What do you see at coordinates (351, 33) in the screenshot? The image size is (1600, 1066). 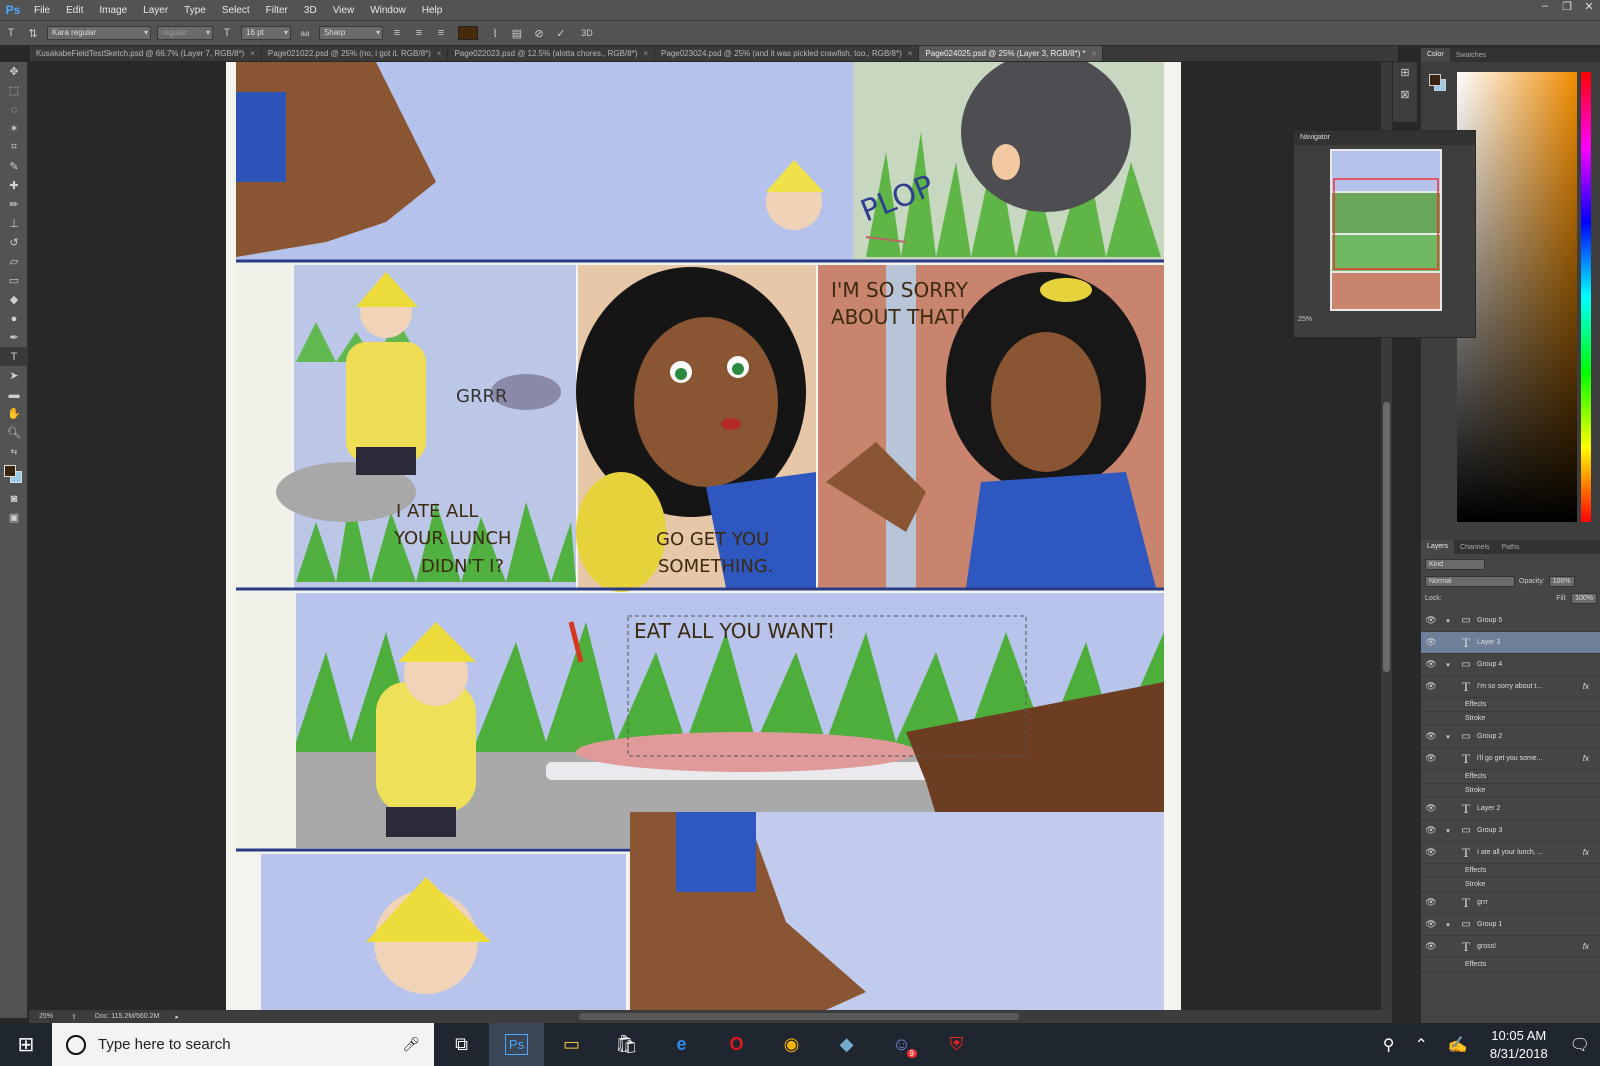 I see `antialias-select: Sharp` at bounding box center [351, 33].